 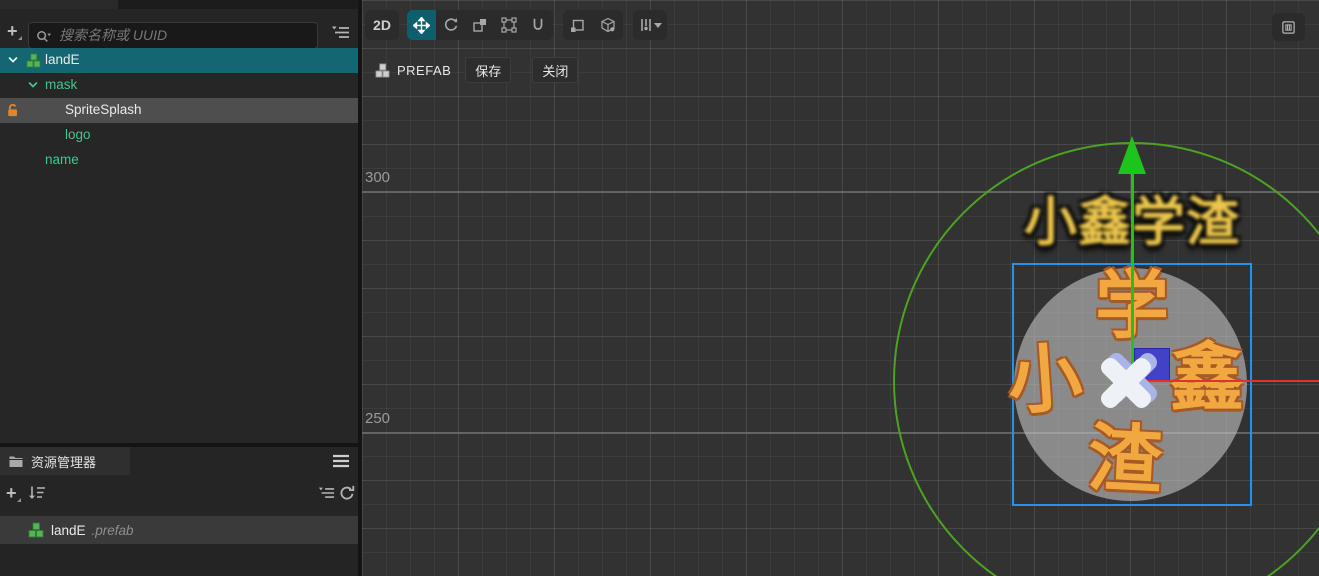 I want to click on toggle-2d-3d-button: 2D, so click(x=382, y=25).